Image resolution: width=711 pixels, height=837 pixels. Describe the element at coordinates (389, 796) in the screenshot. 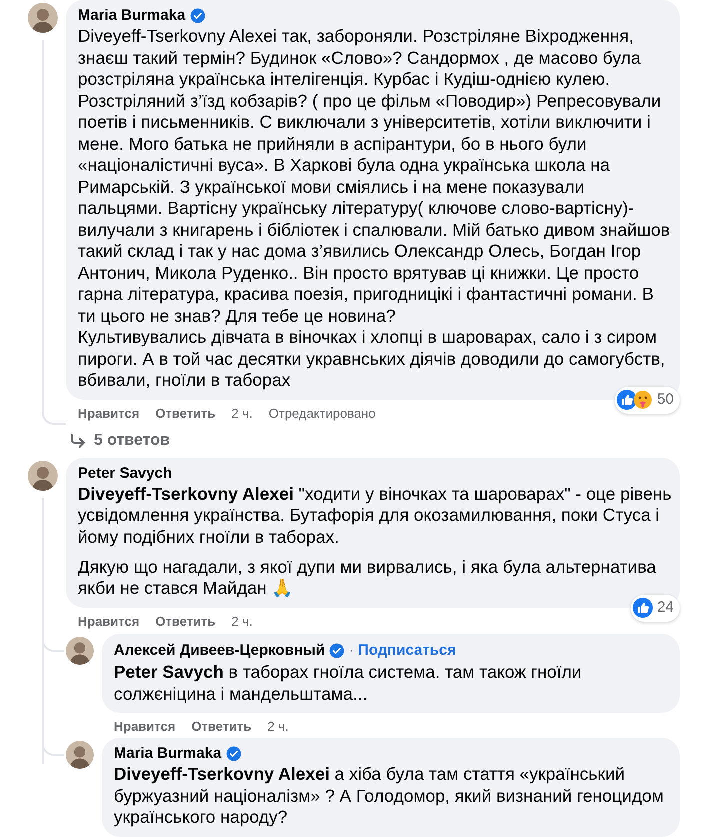

I see `comment-text: Diveyeff-Tserkovny Alexei а хіба була там стаття «український буржуазний націоналізм» ? А Голодомор, який визнаний геноцидом українського народу?` at that location.